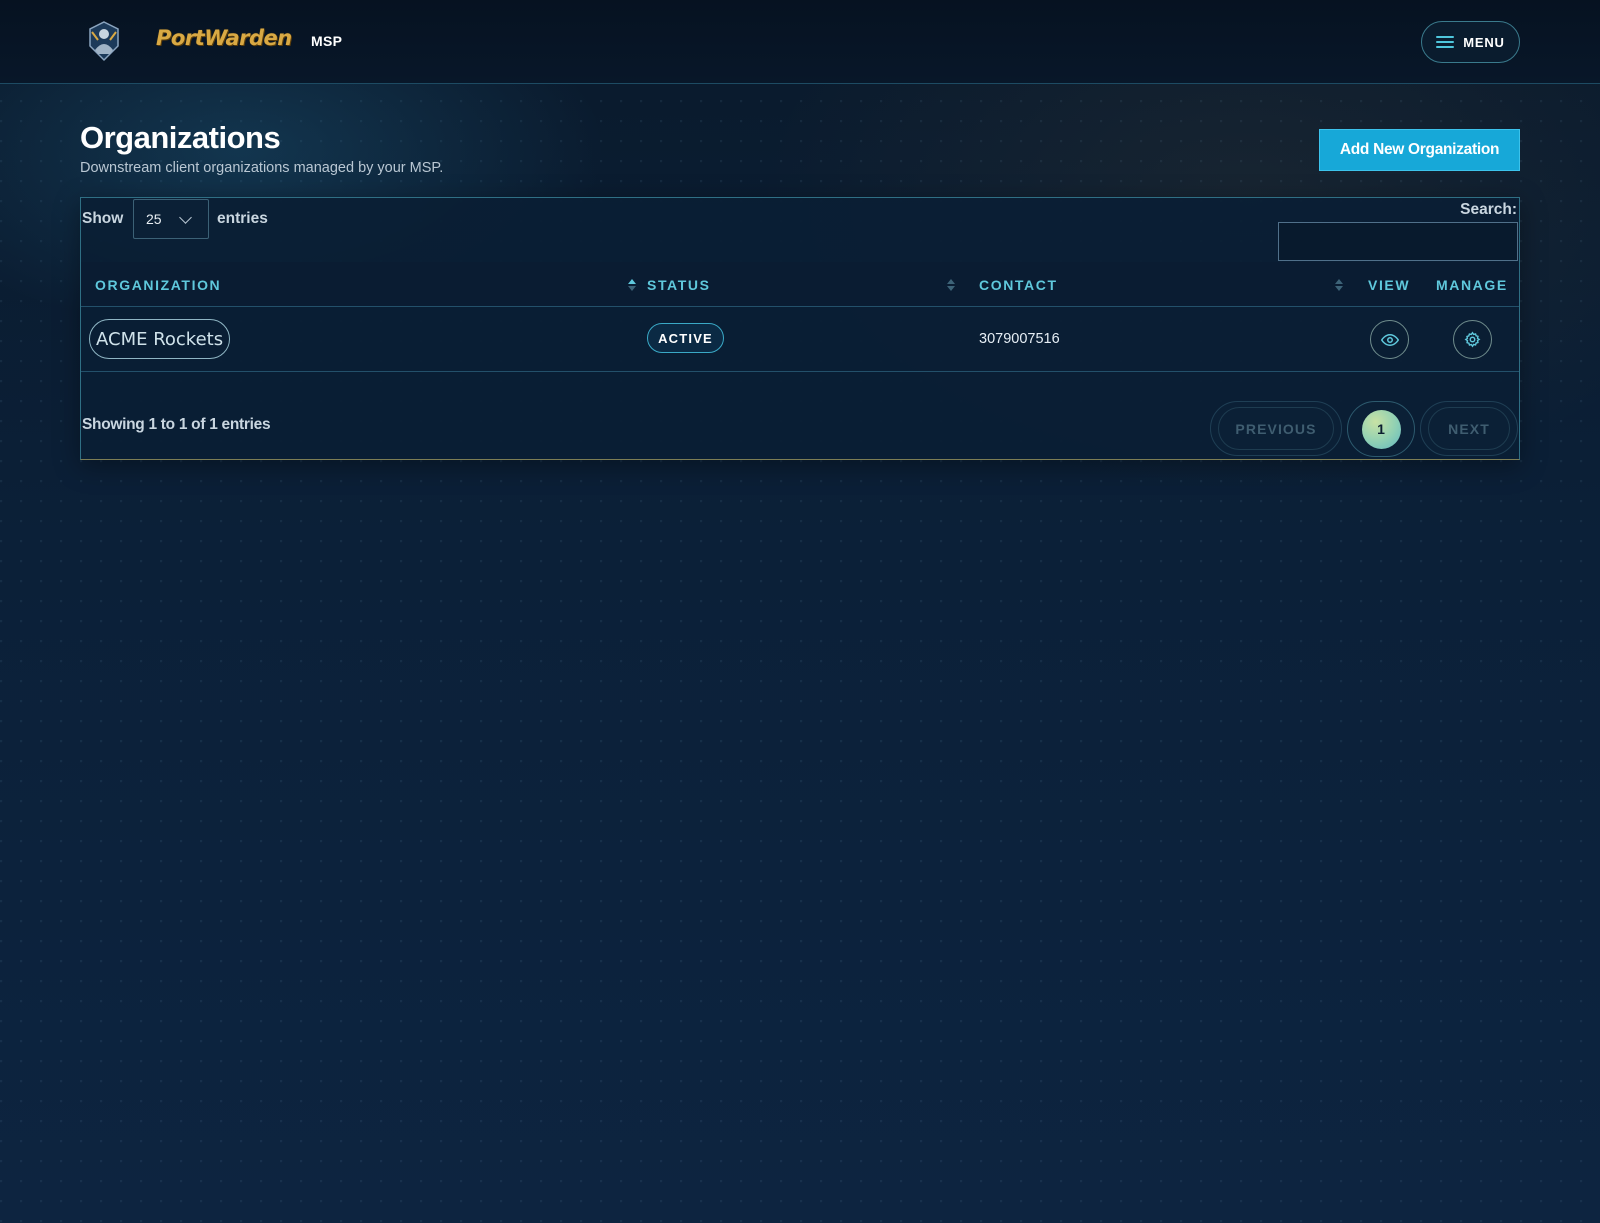 This screenshot has width=1600, height=1223. I want to click on top-navbar: PortWarden MSP MENU, so click(800, 42).